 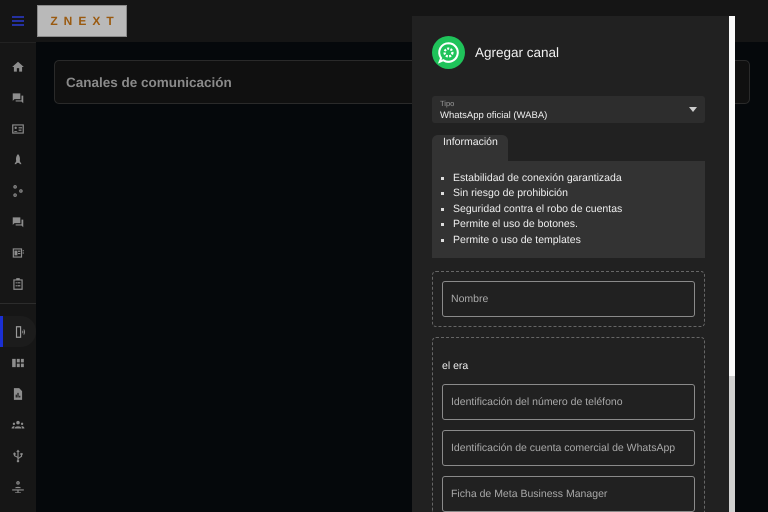 I want to click on info-tab: Información, so click(x=470, y=147).